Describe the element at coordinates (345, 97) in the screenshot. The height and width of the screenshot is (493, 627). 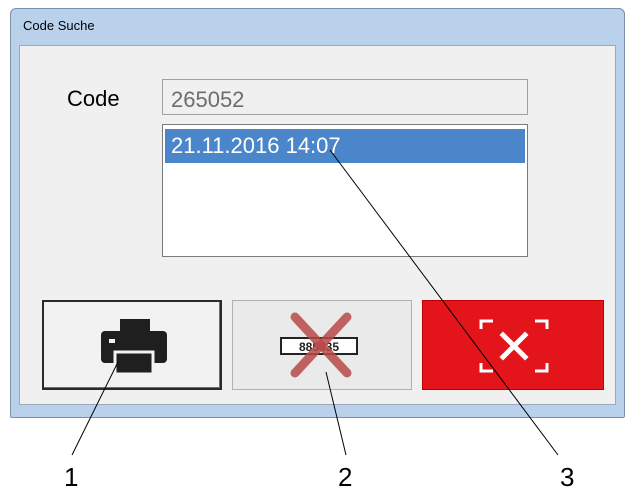
I see `code-input` at that location.